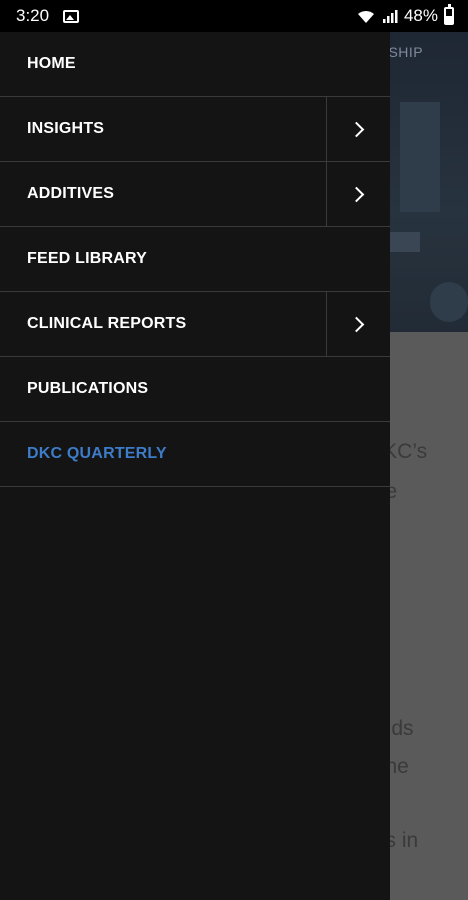  What do you see at coordinates (390, 16) in the screenshot?
I see `signal-icon` at bounding box center [390, 16].